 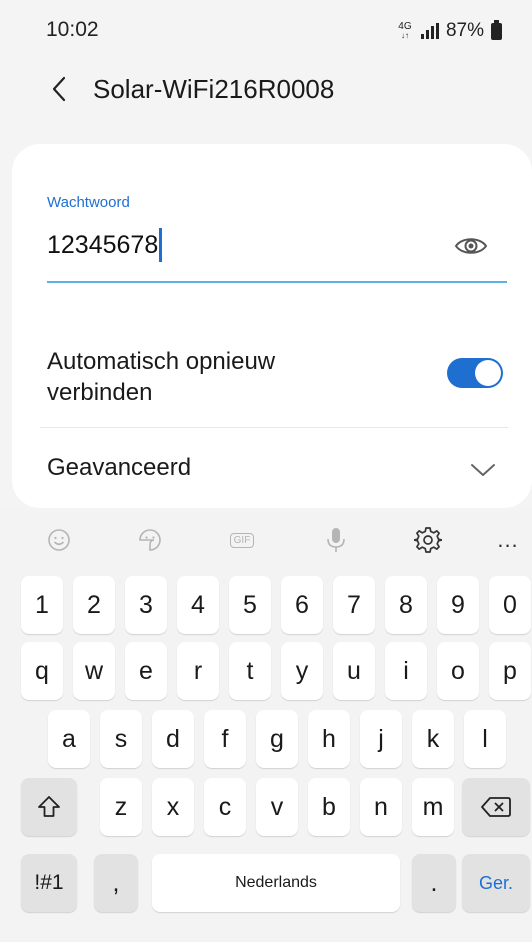 I want to click on key-j: j, so click(x=381, y=739).